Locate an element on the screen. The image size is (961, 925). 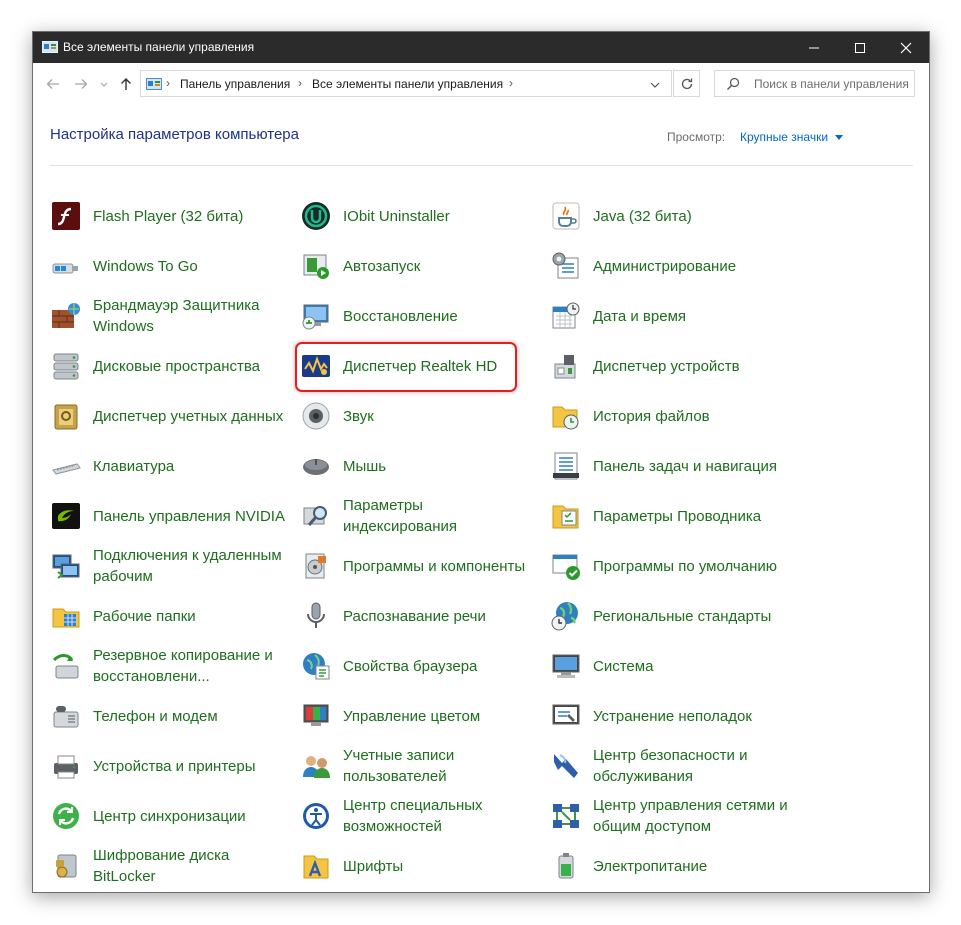
item-realtek-hd: Диспетчер Realtek HD is located at coordinates (420, 366).